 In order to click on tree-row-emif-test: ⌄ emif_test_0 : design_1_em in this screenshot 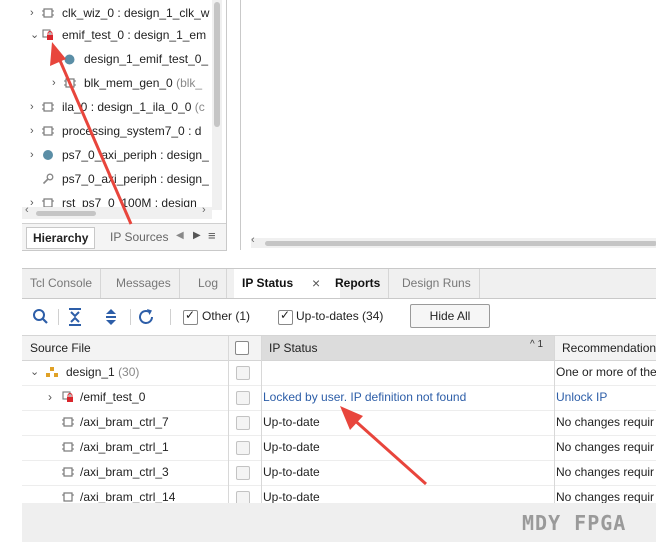, I will do `click(117, 35)`.